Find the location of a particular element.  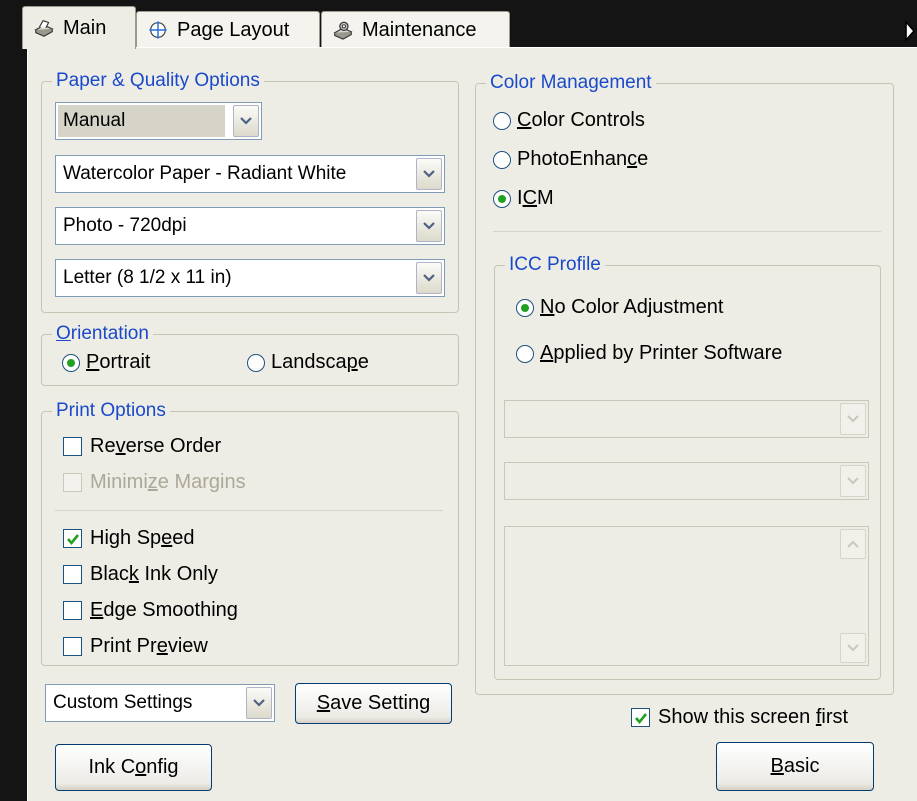

quality-mode-value: Manual is located at coordinates (141, 121).